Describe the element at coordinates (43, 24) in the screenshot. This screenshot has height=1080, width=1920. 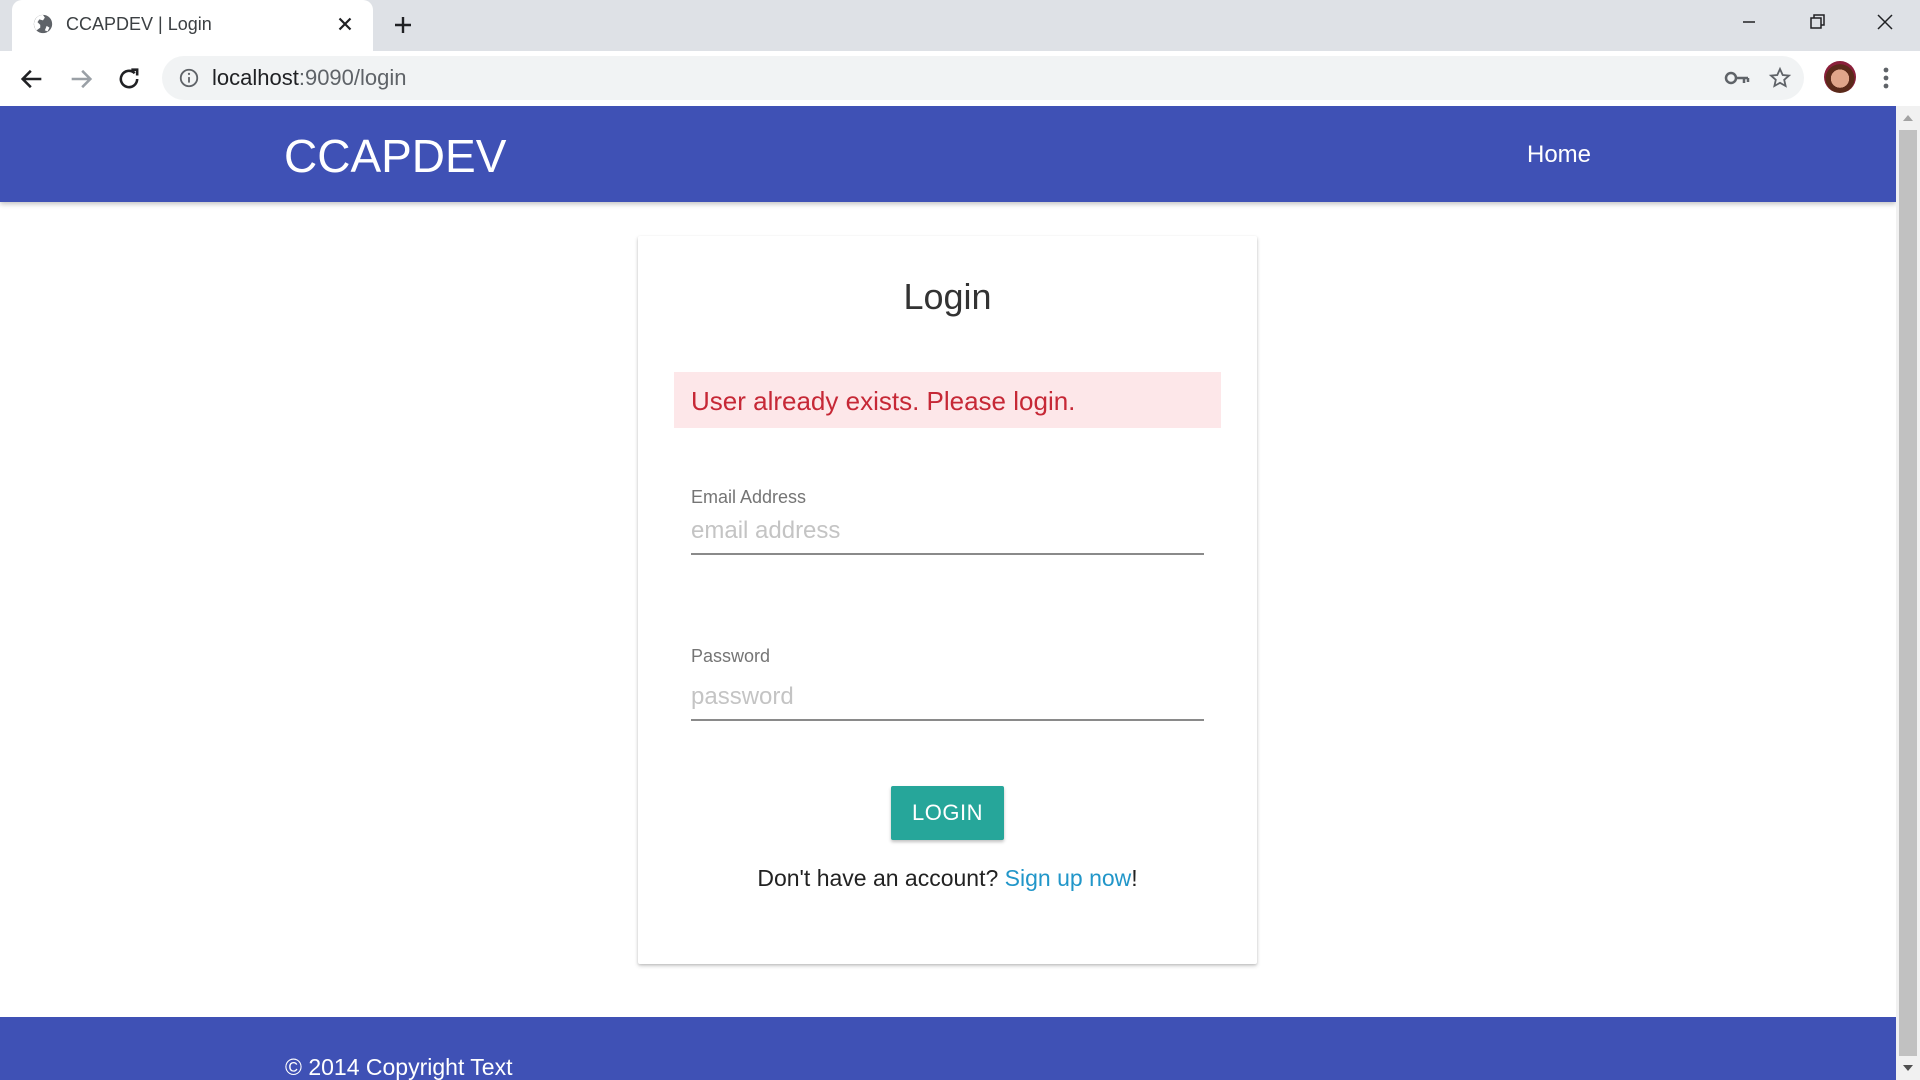
I see `globe-icon` at that location.